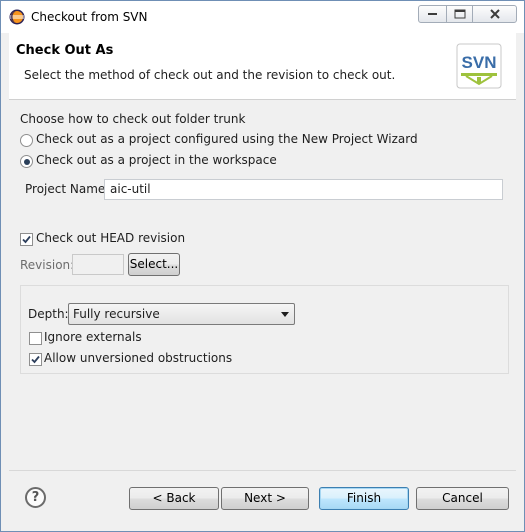 This screenshot has width=525, height=532. What do you see at coordinates (116, 314) in the screenshot?
I see `depth-select-value: Fully recursive` at bounding box center [116, 314].